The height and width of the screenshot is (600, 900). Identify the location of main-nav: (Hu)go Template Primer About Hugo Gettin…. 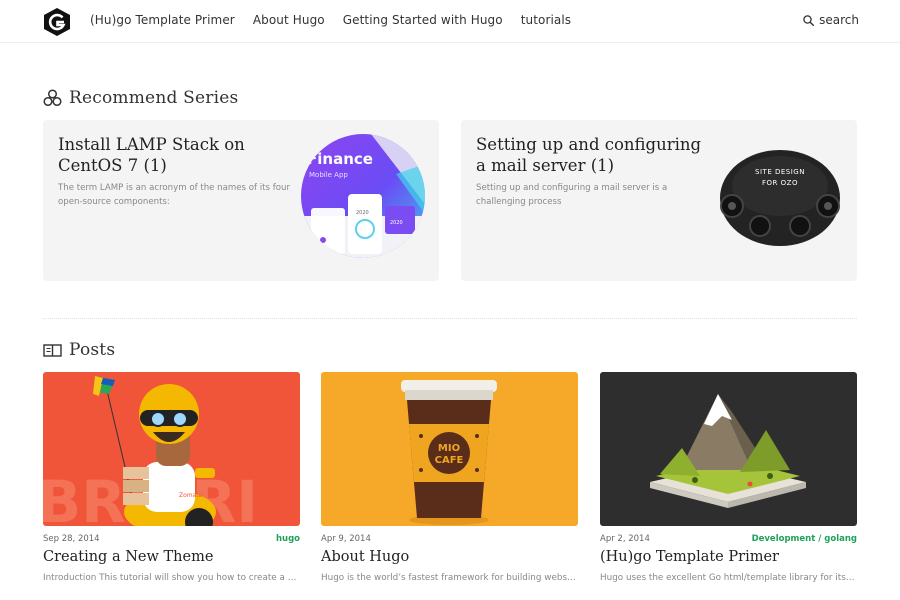
(330, 20).